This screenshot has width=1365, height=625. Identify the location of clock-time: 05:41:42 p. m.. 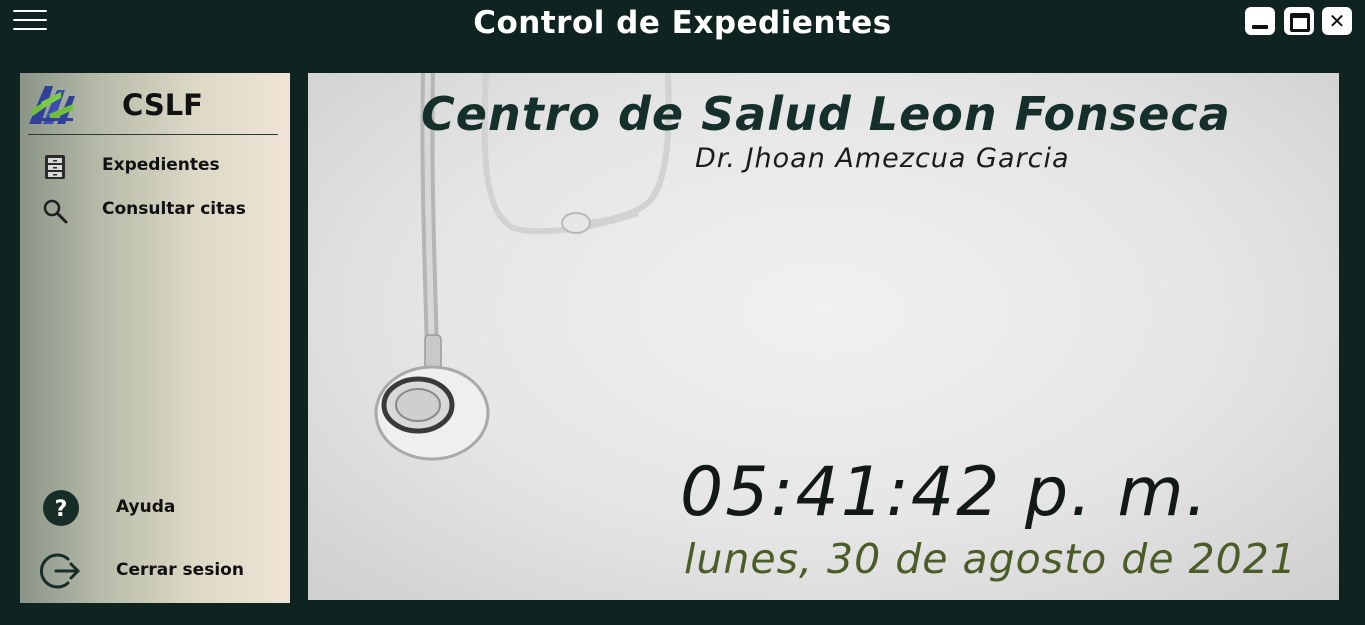
(945, 492).